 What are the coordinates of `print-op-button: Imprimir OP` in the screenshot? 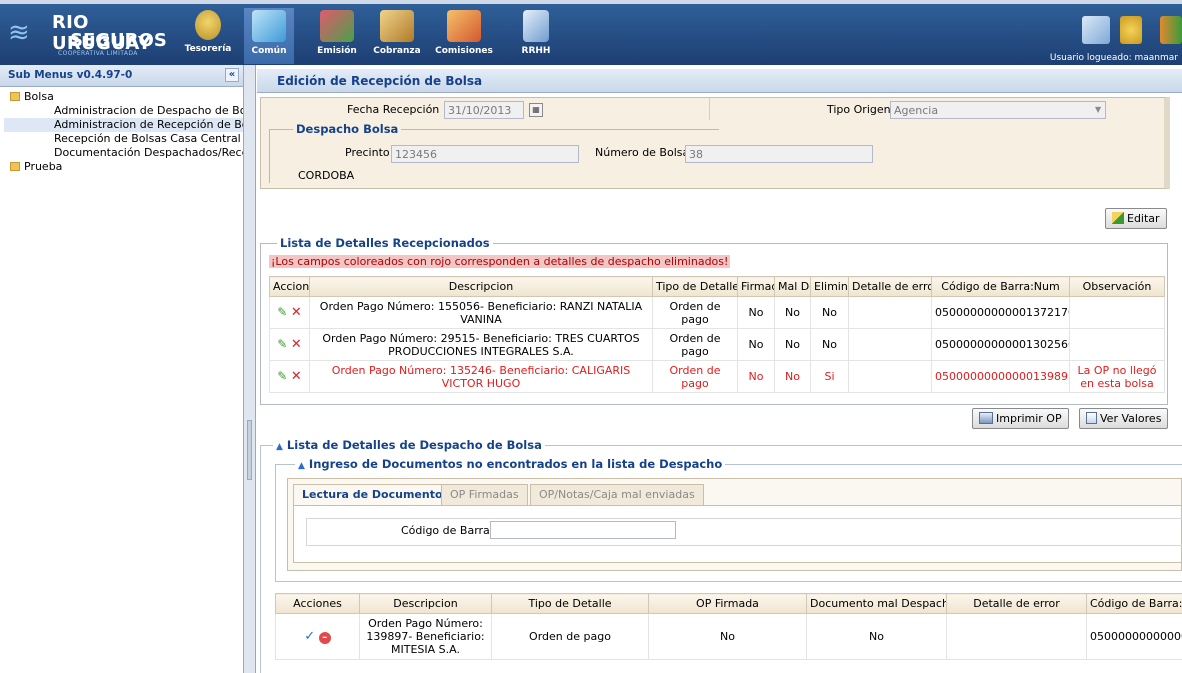 It's located at (1020, 418).